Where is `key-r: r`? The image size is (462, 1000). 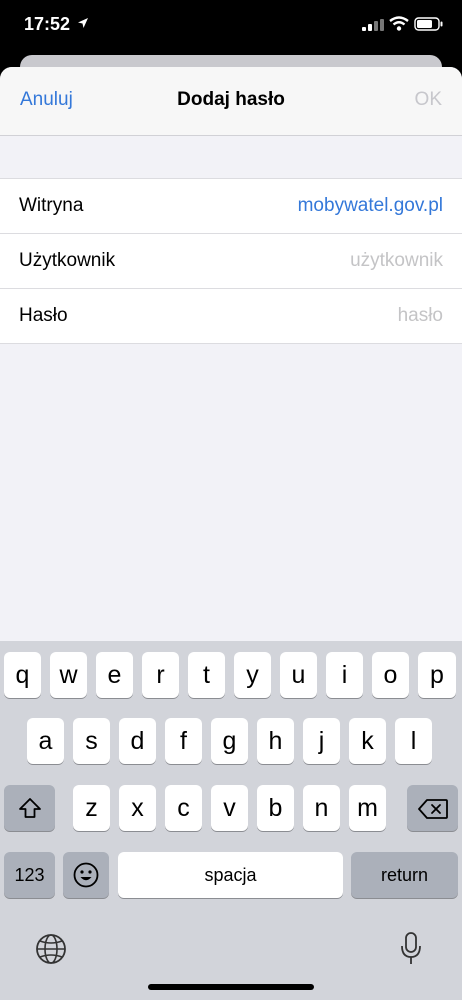 key-r: r is located at coordinates (160, 675).